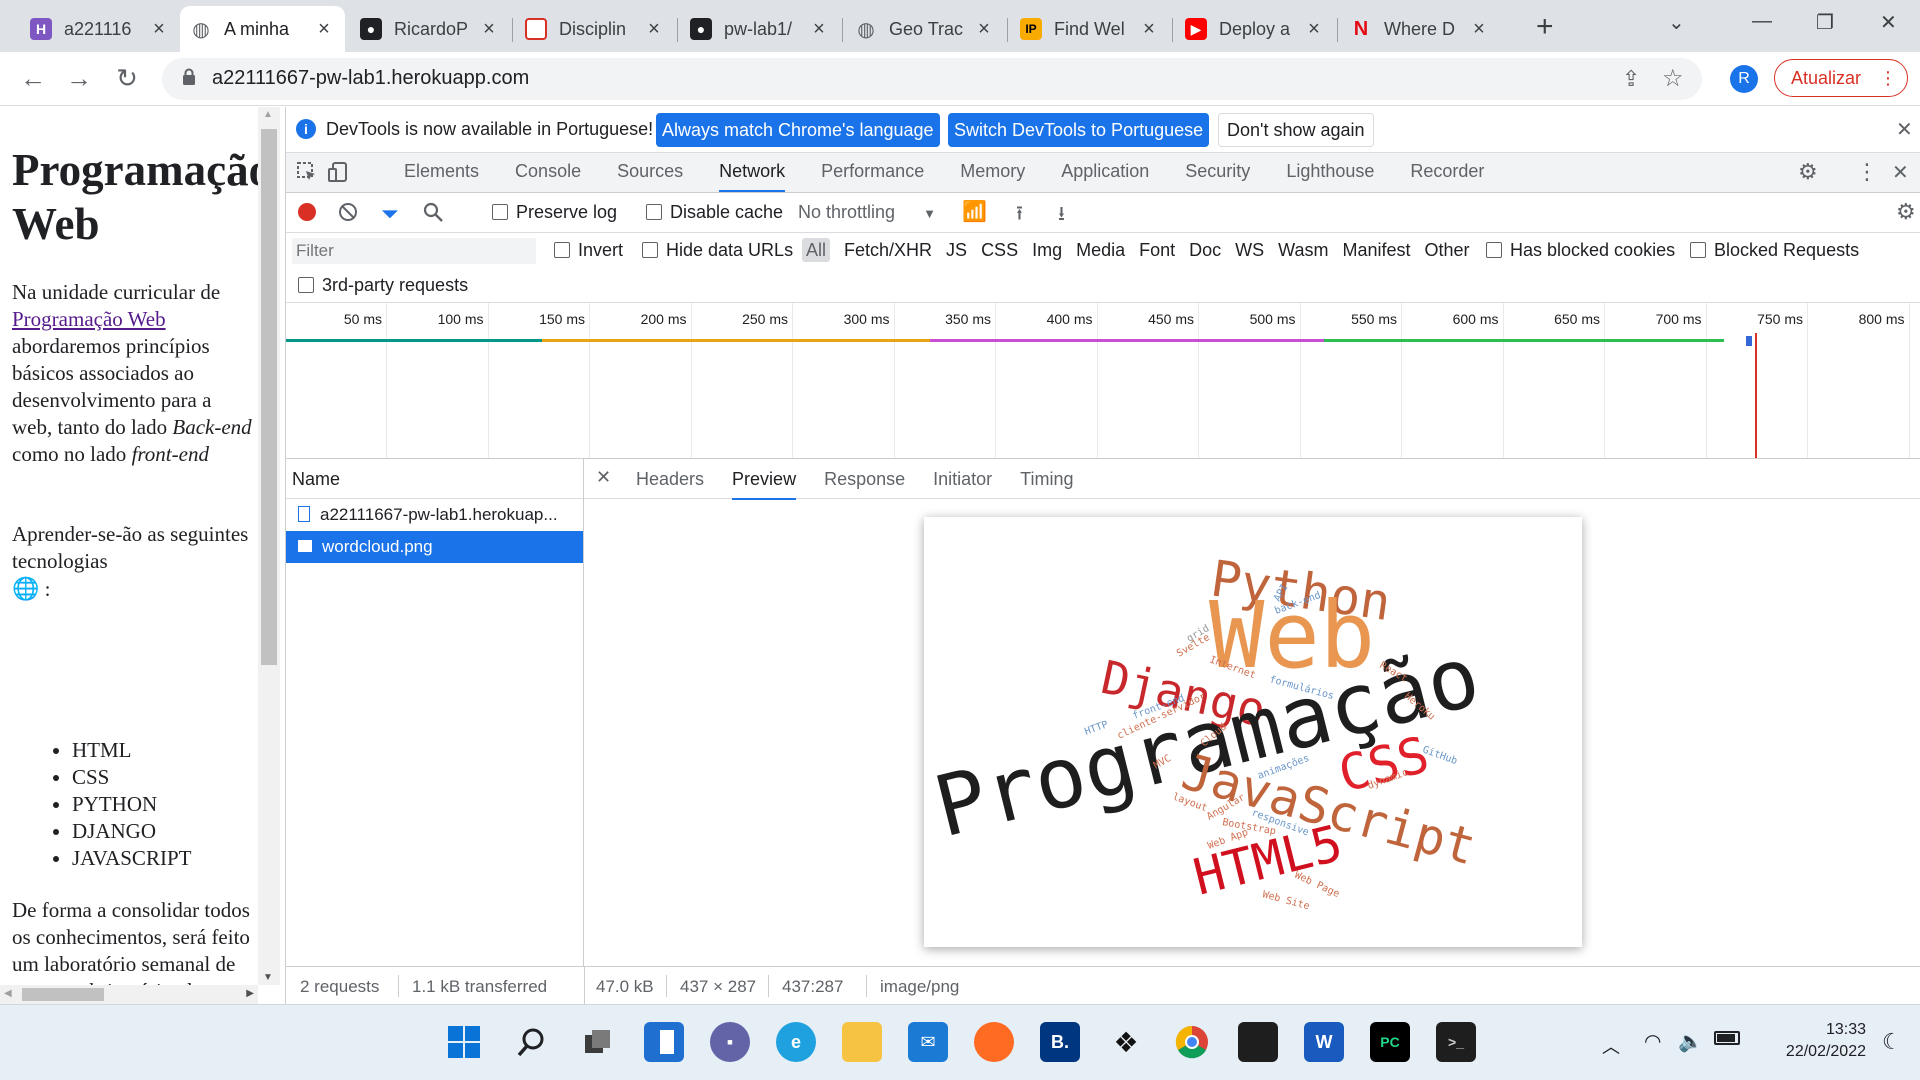 This screenshot has height=1080, width=1920. I want to click on filter-type-css: CSS, so click(999, 250).